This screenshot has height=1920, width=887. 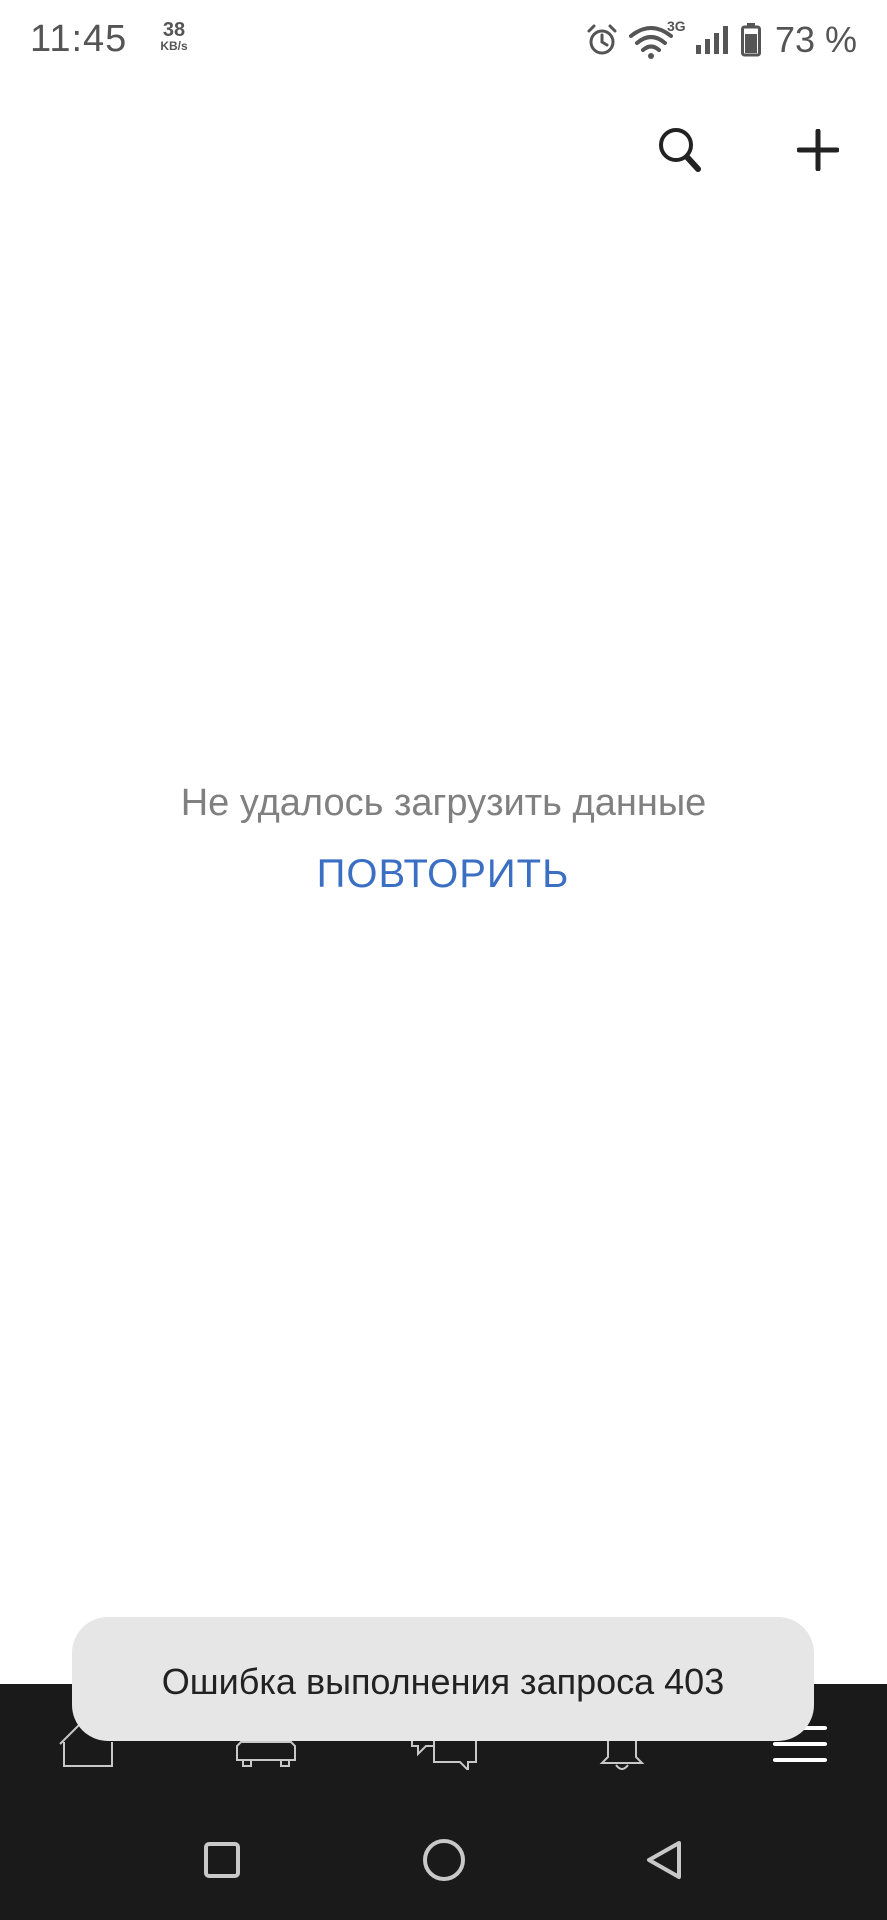 What do you see at coordinates (443, 874) in the screenshot?
I see `retry-button: ПОВТОРИТЬ` at bounding box center [443, 874].